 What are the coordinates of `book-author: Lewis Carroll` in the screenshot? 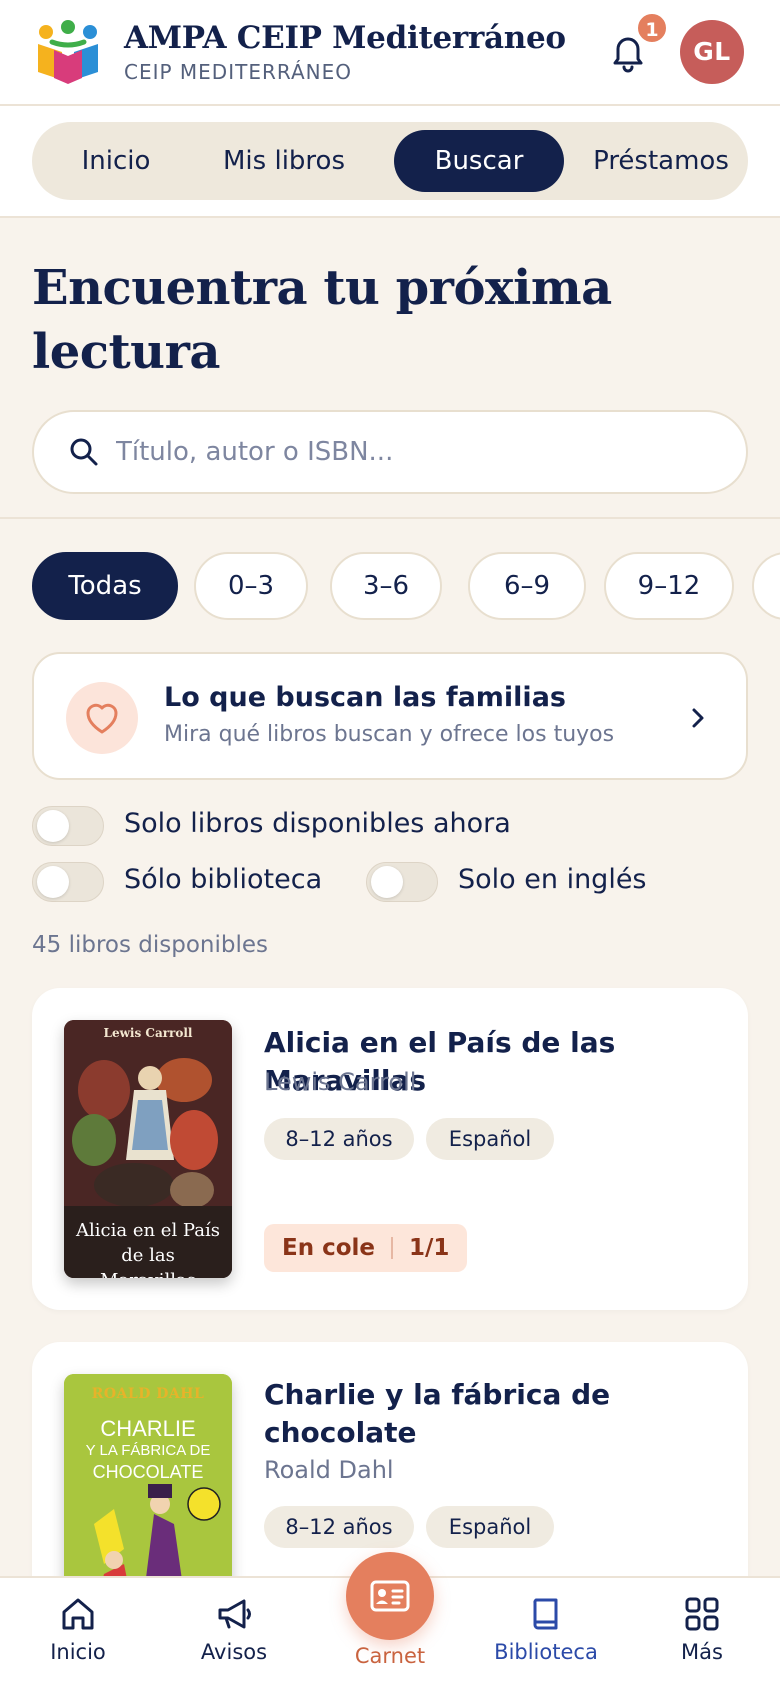 It's located at (340, 1082).